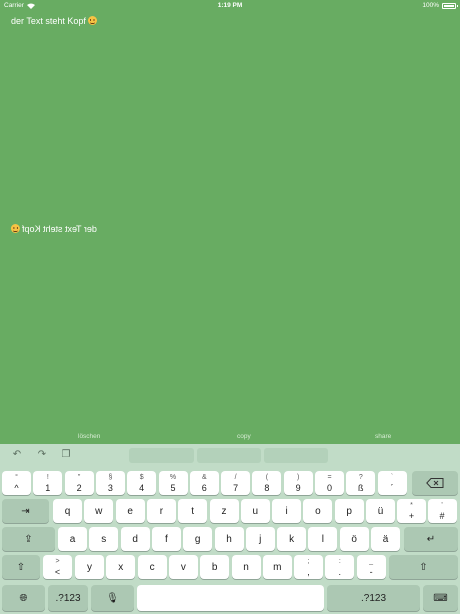 The height and width of the screenshot is (614, 460). I want to click on delete-action: löschen, so click(89, 436).